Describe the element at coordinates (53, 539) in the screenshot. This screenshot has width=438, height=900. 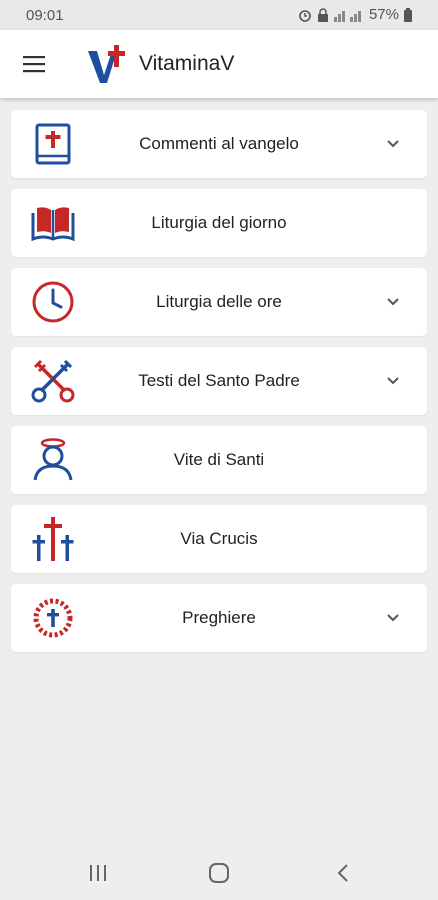
I see `three-crosses-icon` at that location.